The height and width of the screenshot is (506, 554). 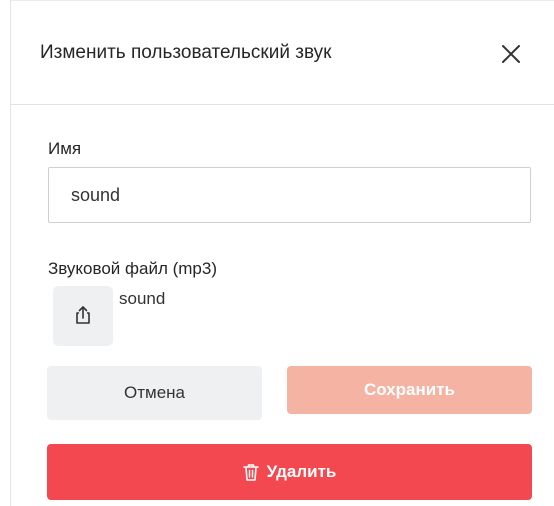 What do you see at coordinates (301, 471) in the screenshot?
I see `delete-button-label: Удалить` at bounding box center [301, 471].